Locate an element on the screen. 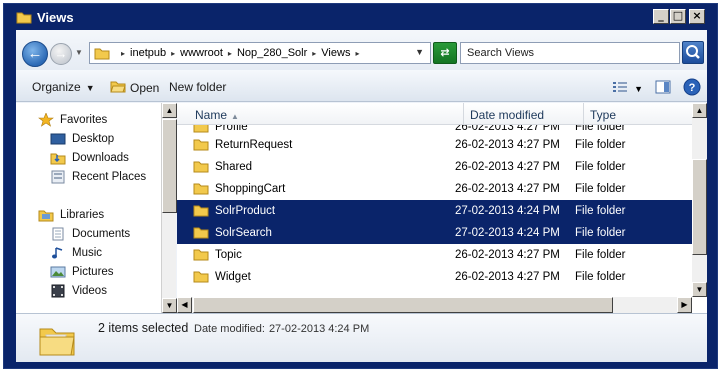  nav-libraries: Libraries is located at coordinates (71, 215).